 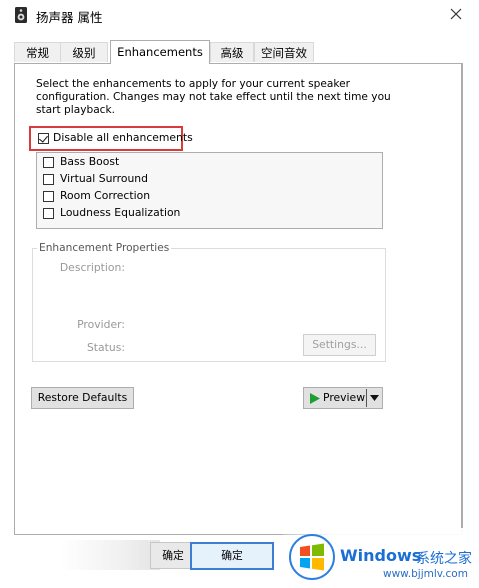 I want to click on tab-enhancements: Enhancements, so click(x=160, y=52).